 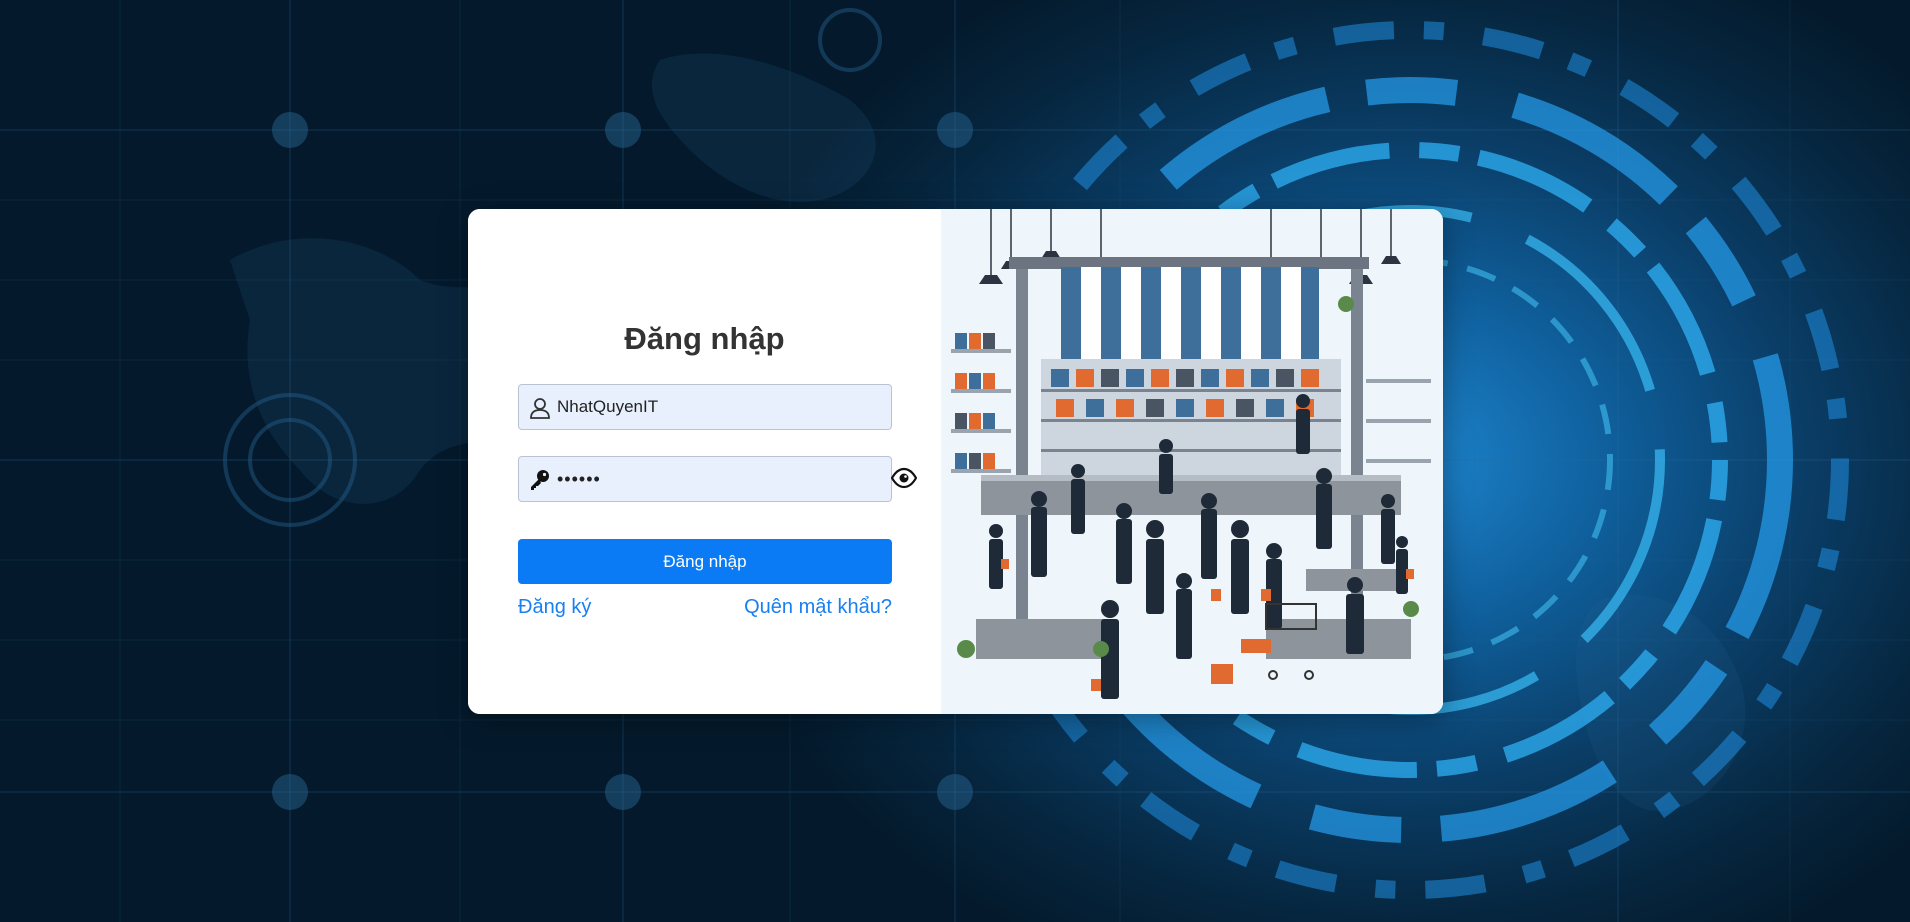 I want to click on eye-icon, so click(x=904, y=478).